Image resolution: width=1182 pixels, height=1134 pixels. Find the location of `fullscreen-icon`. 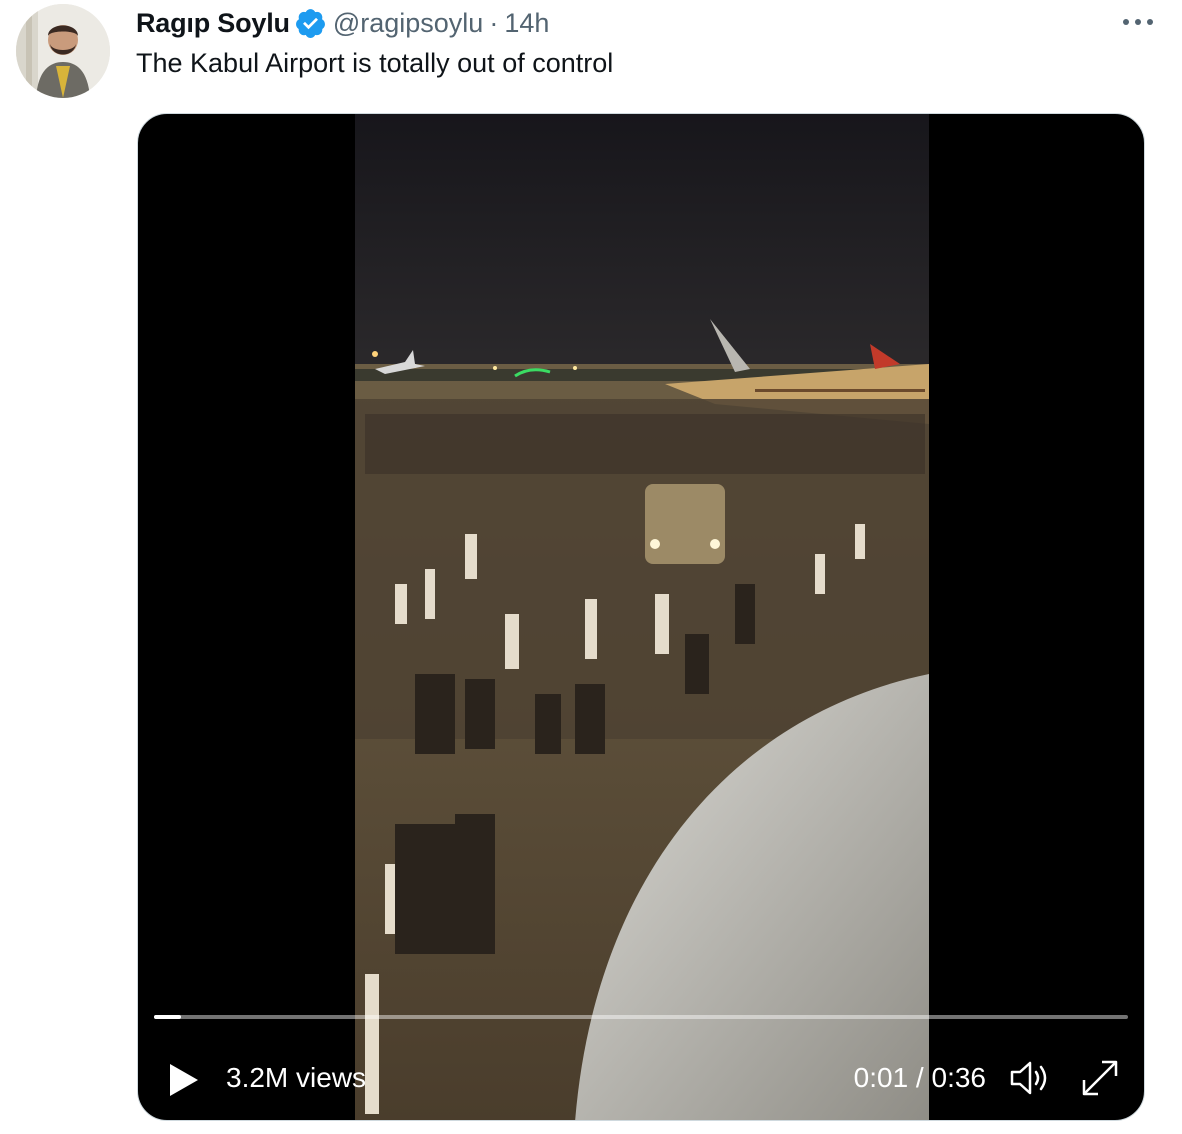

fullscreen-icon is located at coordinates (1100, 1082).